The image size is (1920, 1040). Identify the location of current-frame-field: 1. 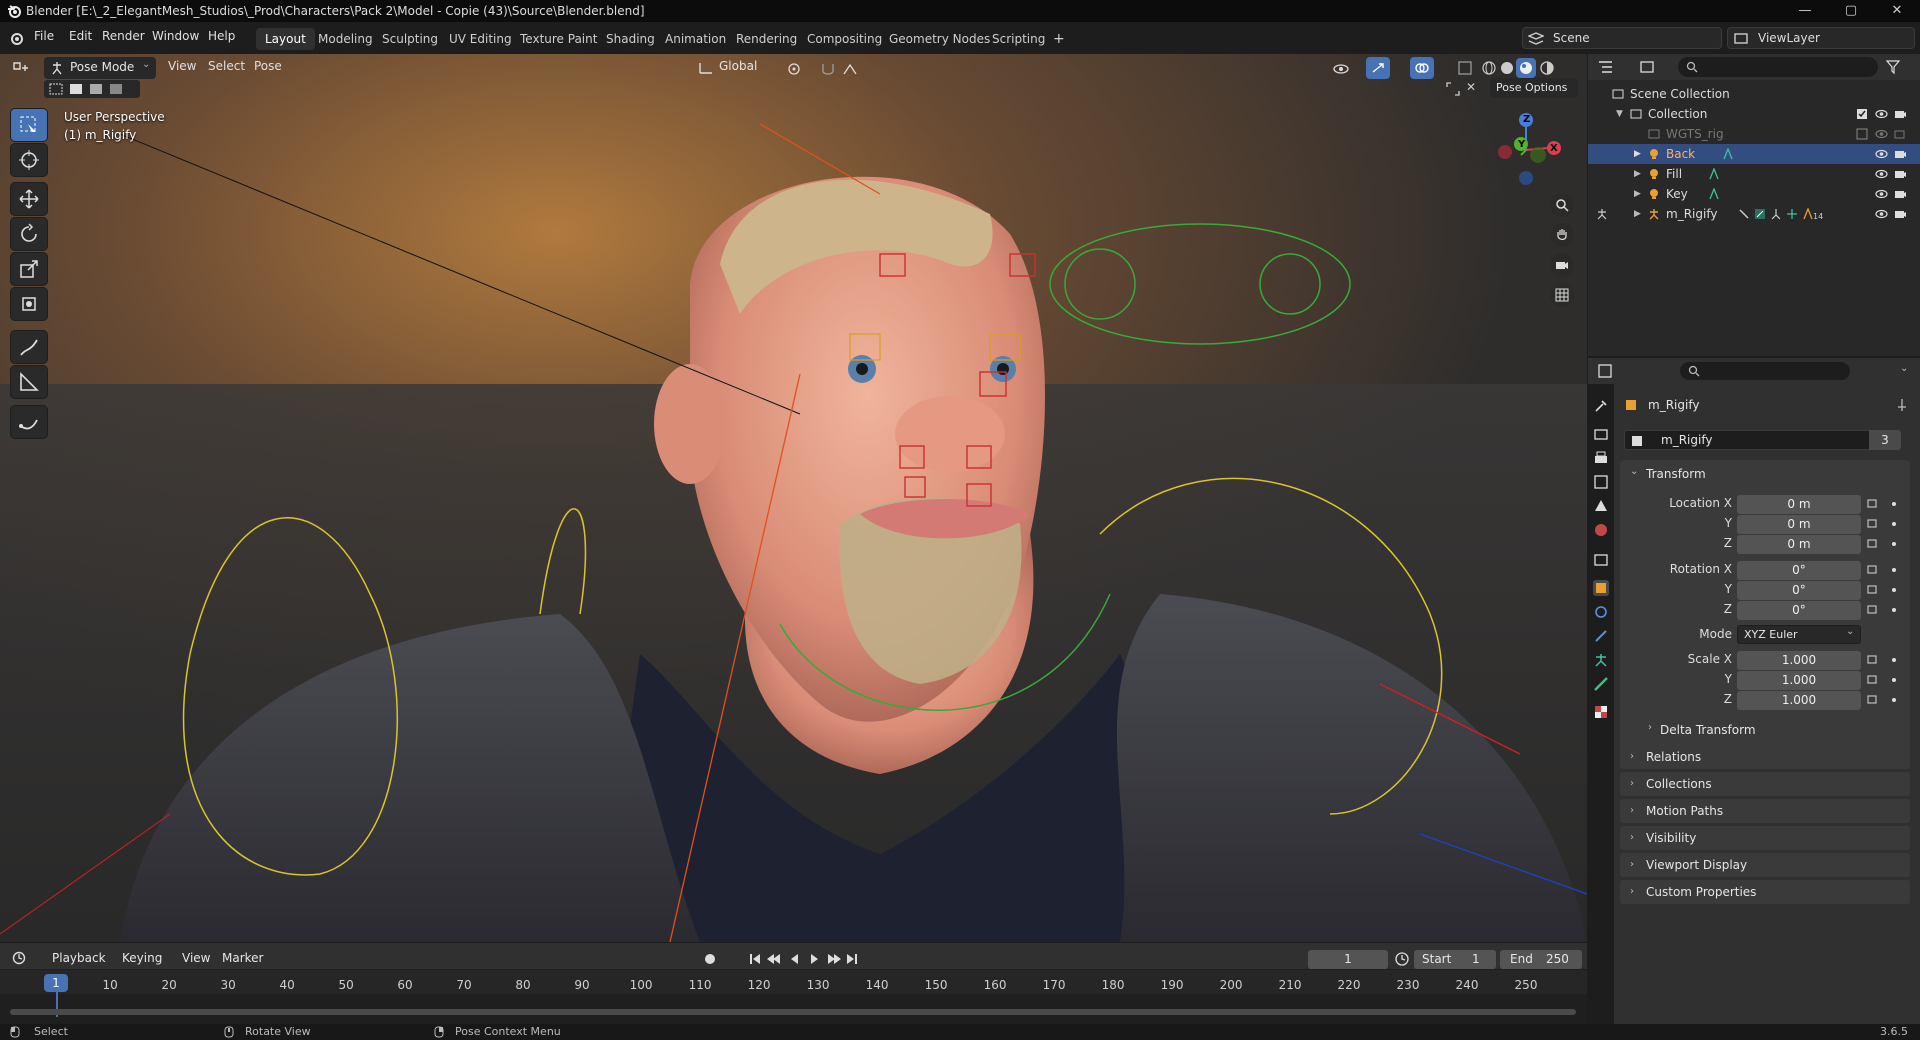
(1348, 959).